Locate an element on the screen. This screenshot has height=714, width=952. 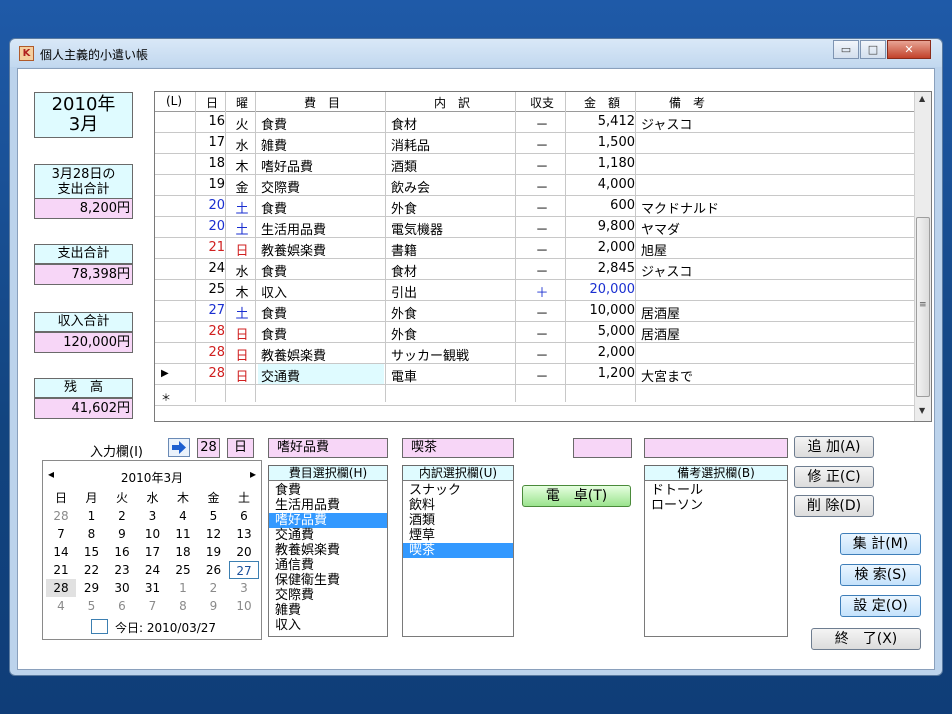
scroll-down-arrow-icon: ▼ is located at coordinates (922, 410).